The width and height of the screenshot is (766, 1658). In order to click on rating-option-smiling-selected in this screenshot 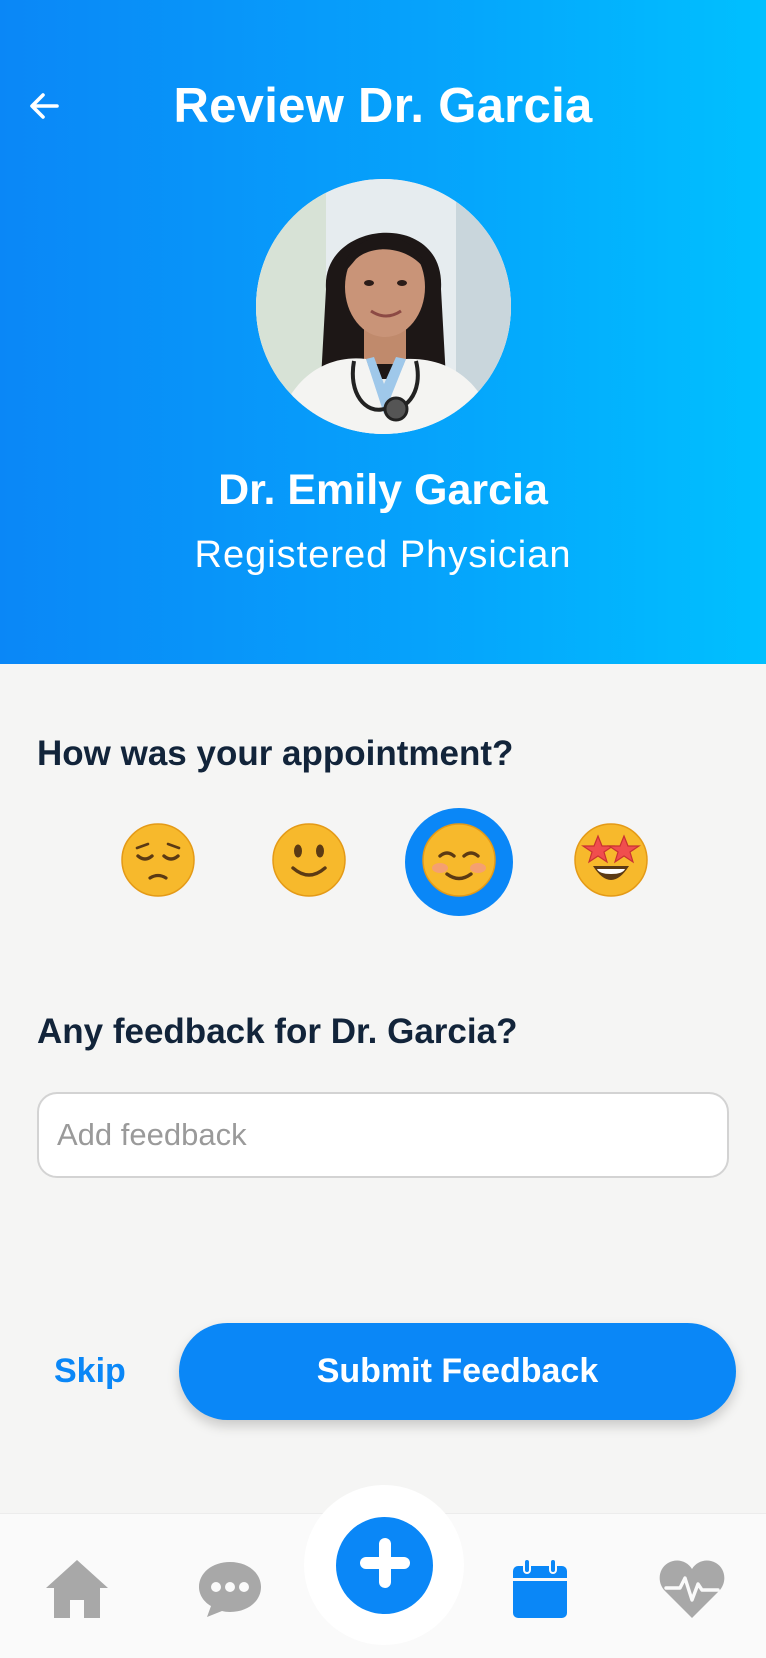, I will do `click(459, 862)`.